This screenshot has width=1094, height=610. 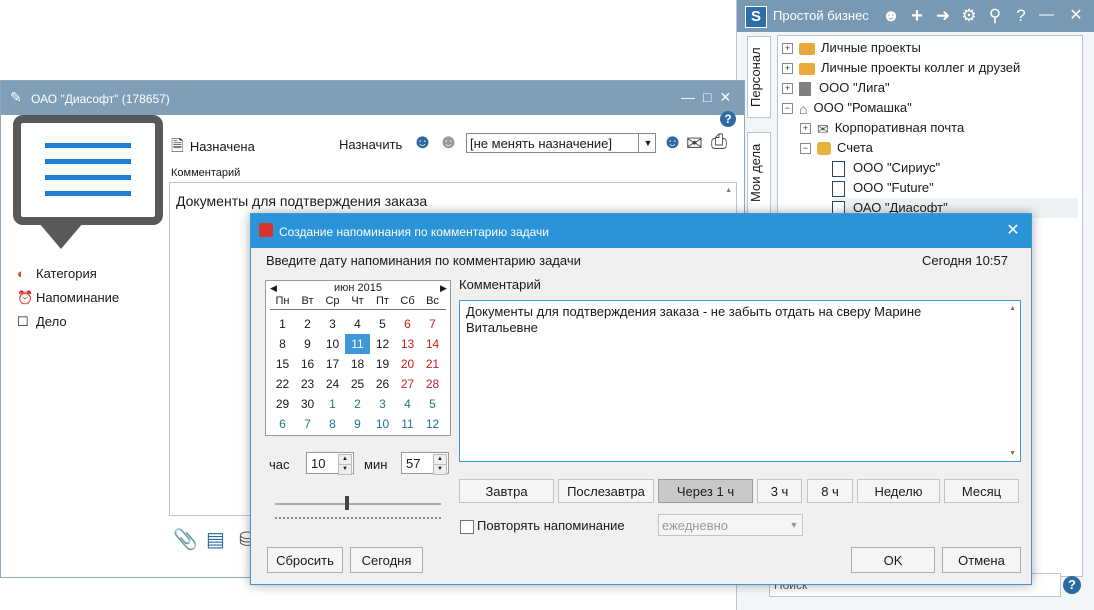 I want to click on printer-icon: ⎙, so click(x=719, y=142).